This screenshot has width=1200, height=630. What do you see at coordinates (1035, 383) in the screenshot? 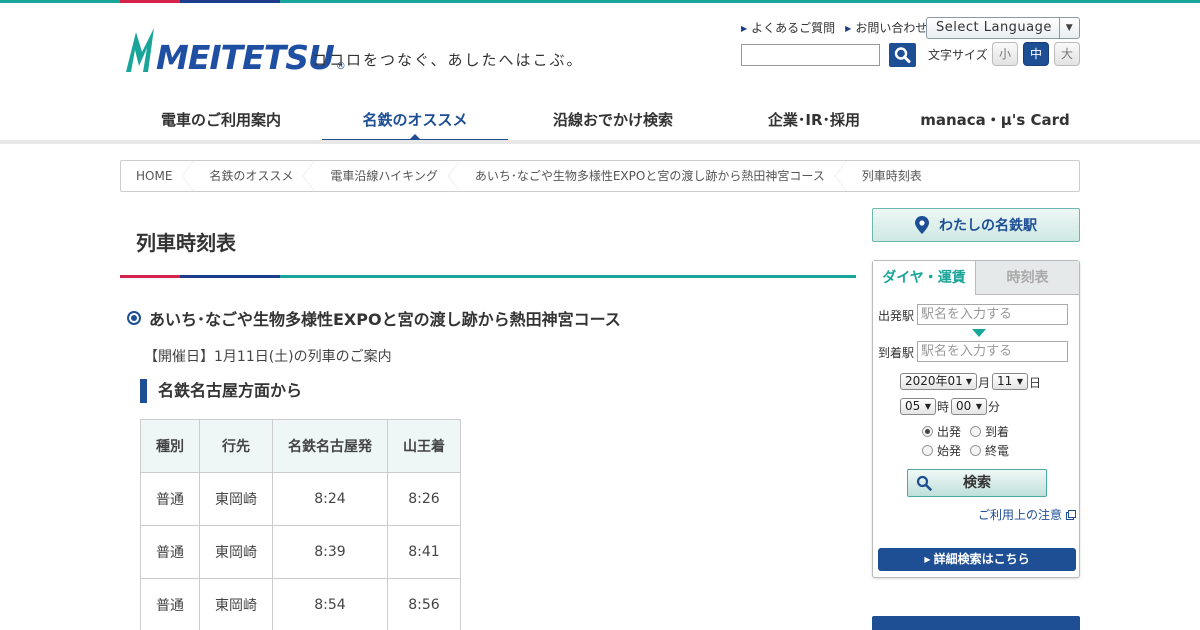
I see `day-unit: 日` at bounding box center [1035, 383].